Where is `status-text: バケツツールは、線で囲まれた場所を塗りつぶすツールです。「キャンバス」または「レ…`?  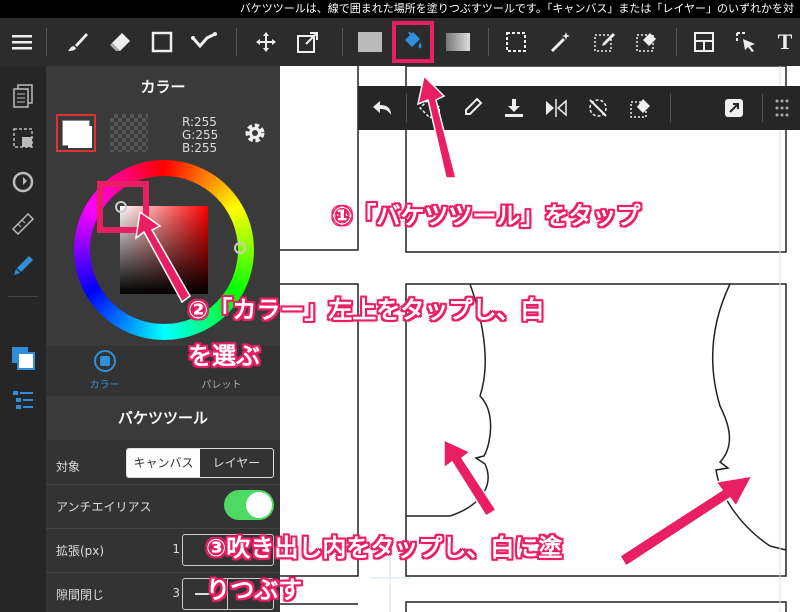
status-text: バケツツールは、線で囲まれた場所を塗りつぶすツールです。「キャンバス」または「レ… is located at coordinates (516, 8).